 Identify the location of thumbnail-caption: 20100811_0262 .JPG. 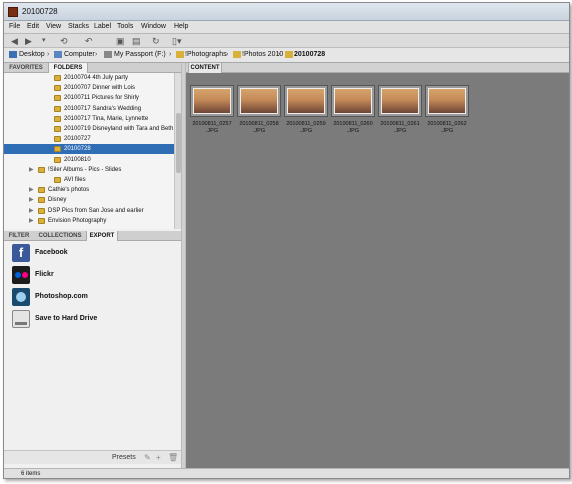
(447, 128).